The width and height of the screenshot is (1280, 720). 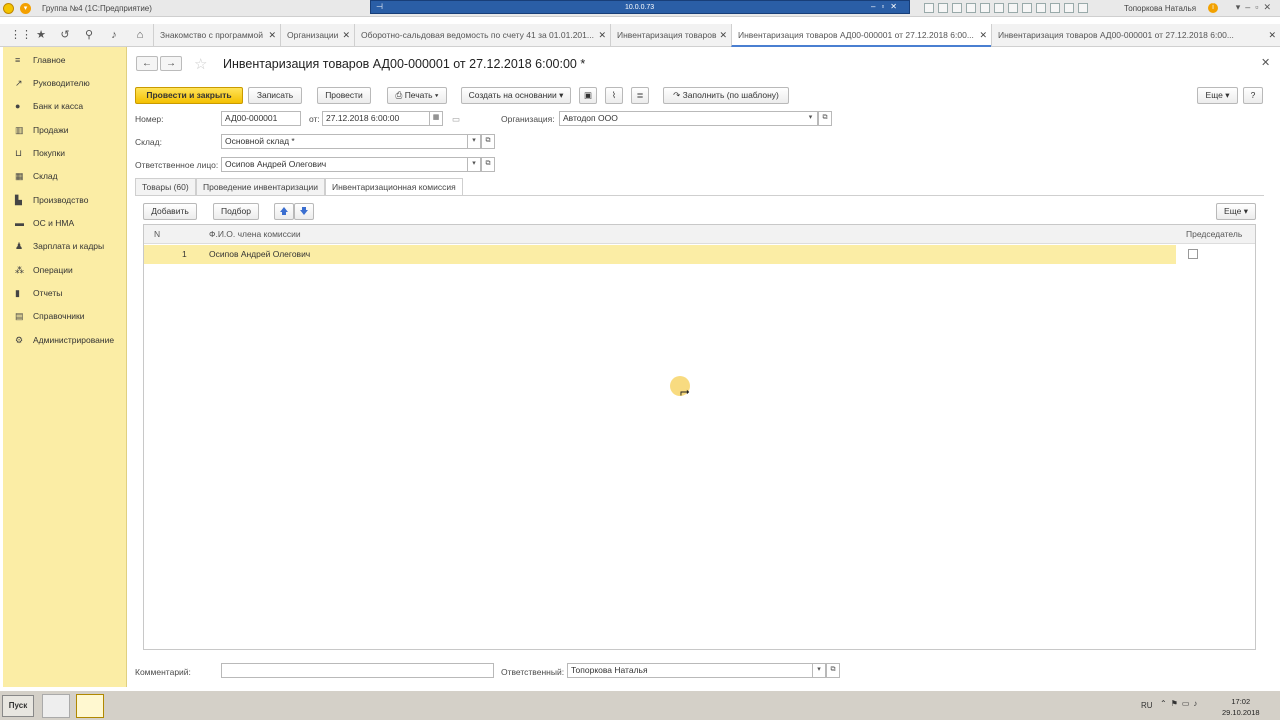 I want to click on language-indicator: RU, so click(x=1147, y=705).